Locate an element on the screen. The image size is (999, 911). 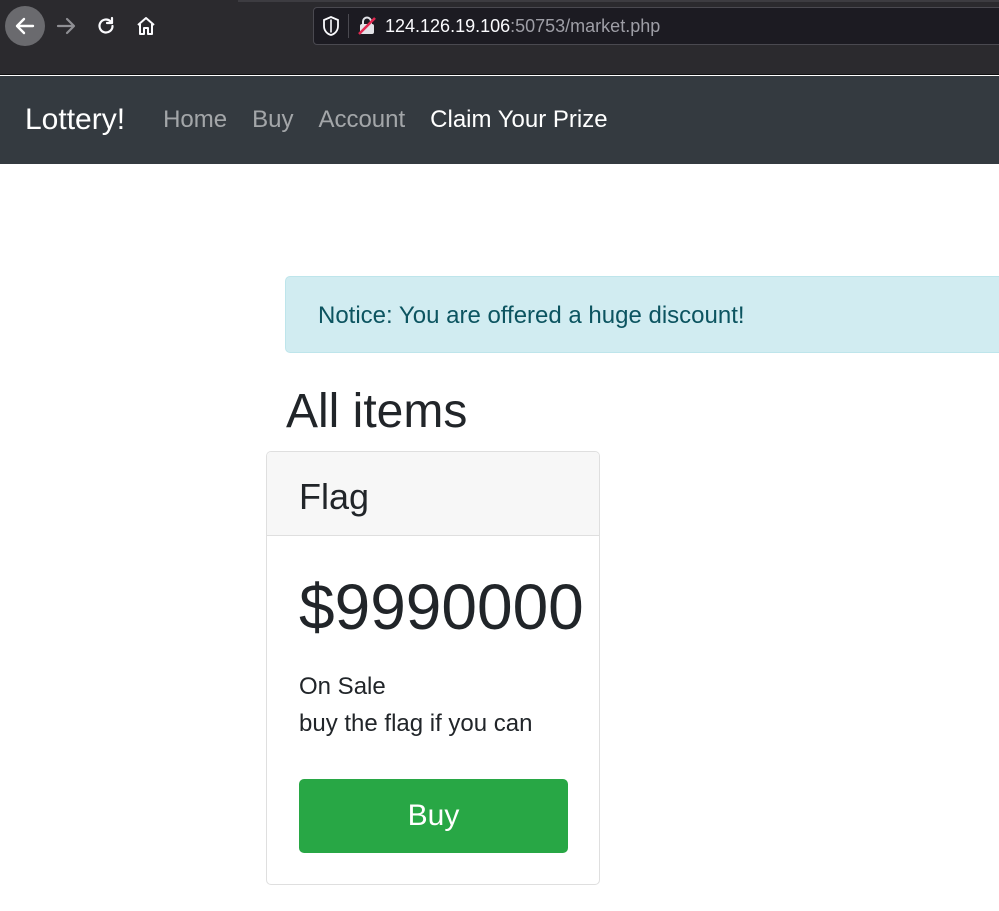
nav-home: Home is located at coordinates (195, 120).